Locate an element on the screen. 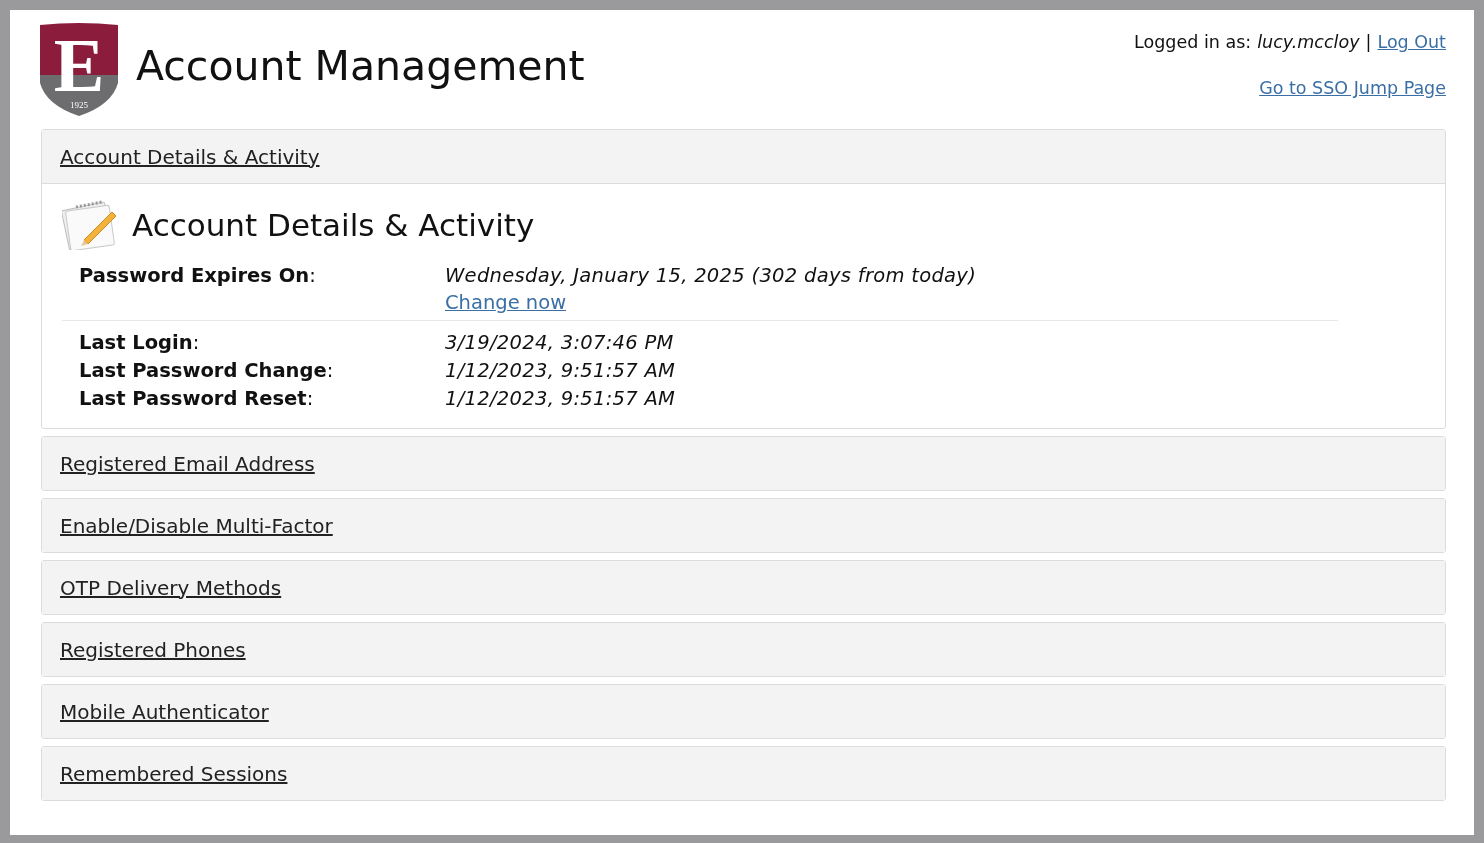  section-link: Account Details & Activity is located at coordinates (190, 156).